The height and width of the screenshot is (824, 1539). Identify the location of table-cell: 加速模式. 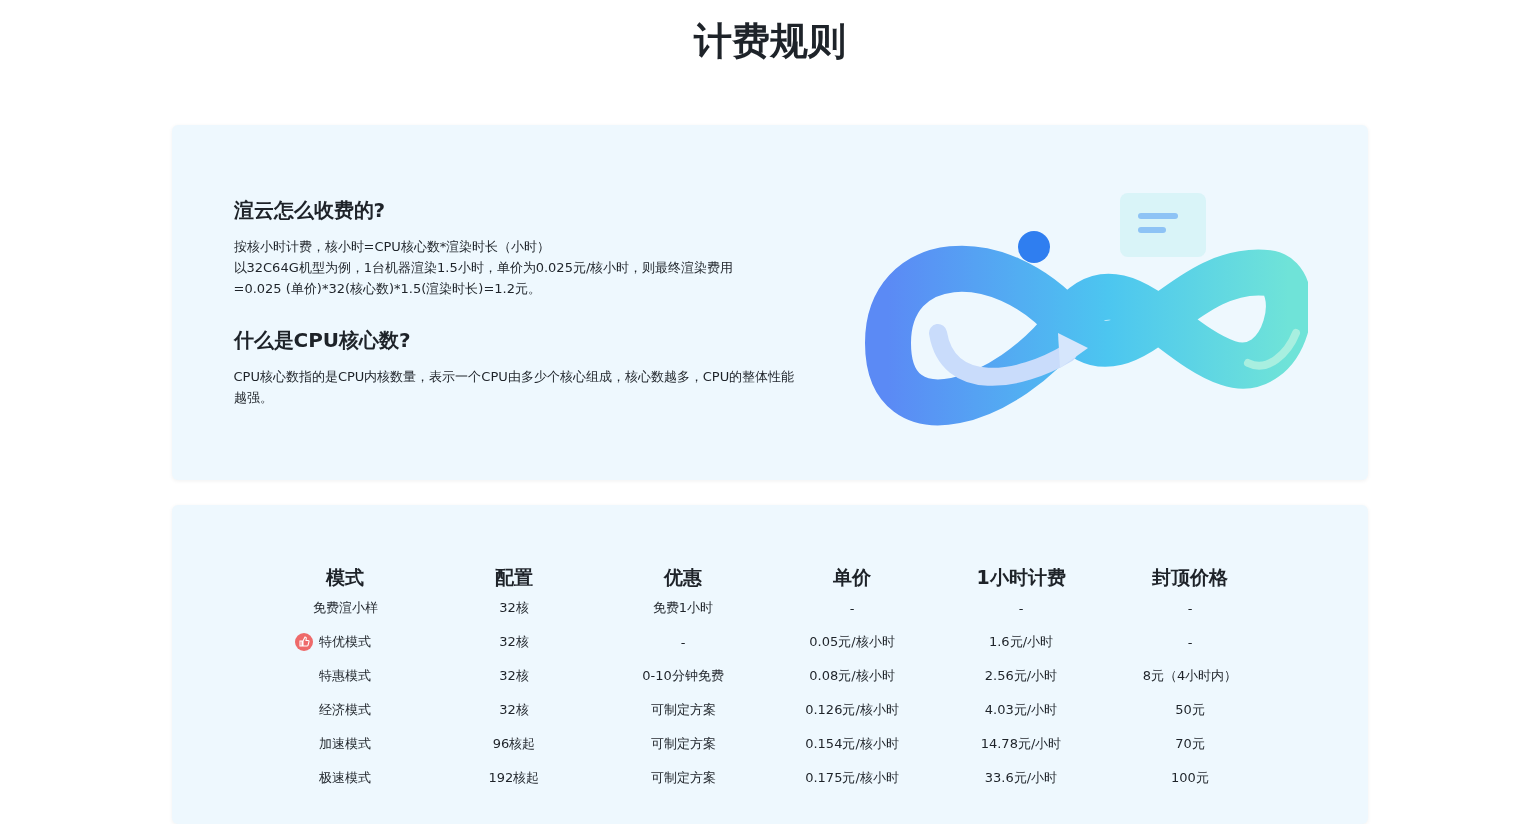
(345, 744).